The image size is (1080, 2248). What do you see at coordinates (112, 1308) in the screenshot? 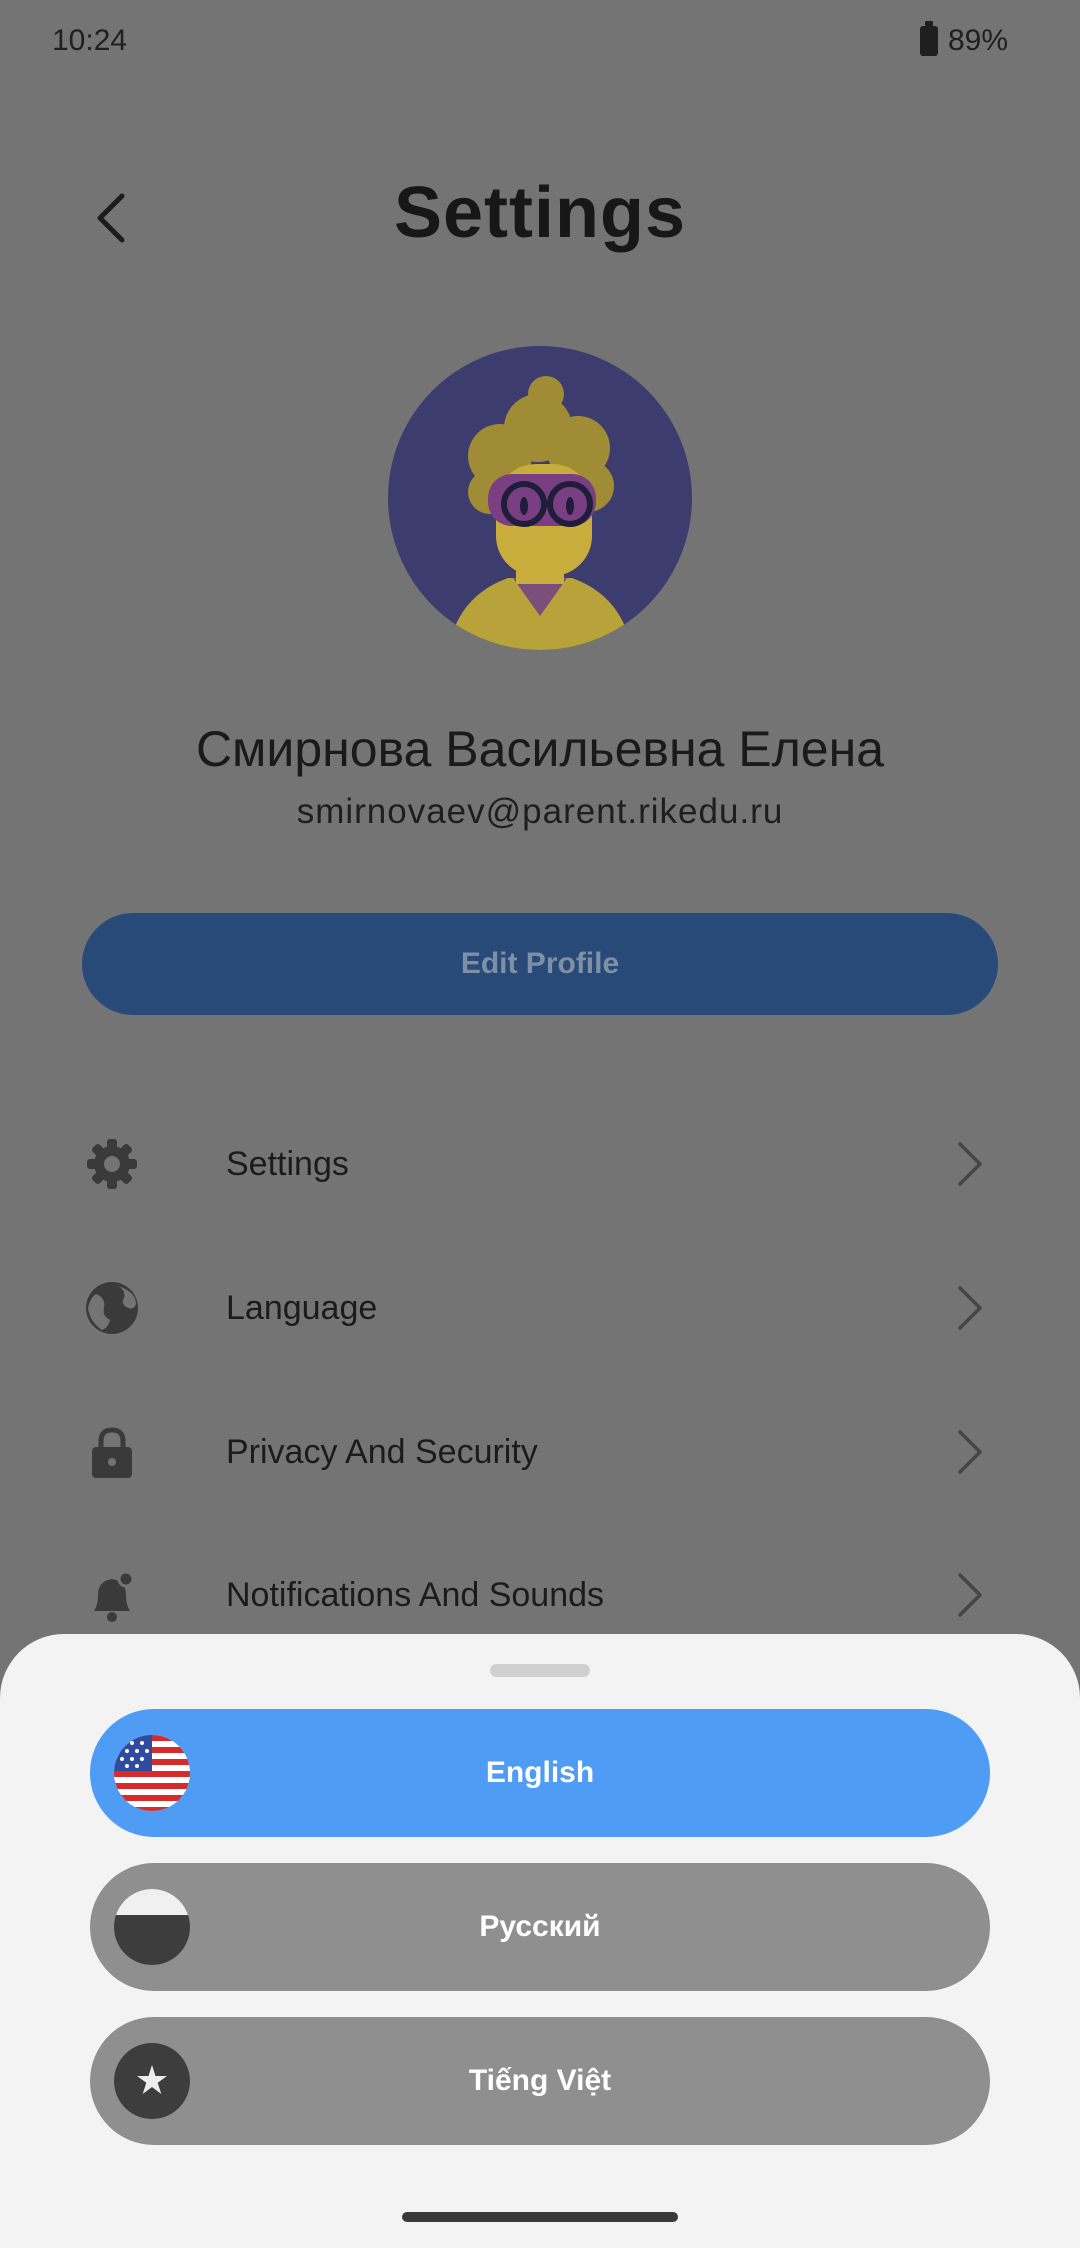
I see `globe-icon` at bounding box center [112, 1308].